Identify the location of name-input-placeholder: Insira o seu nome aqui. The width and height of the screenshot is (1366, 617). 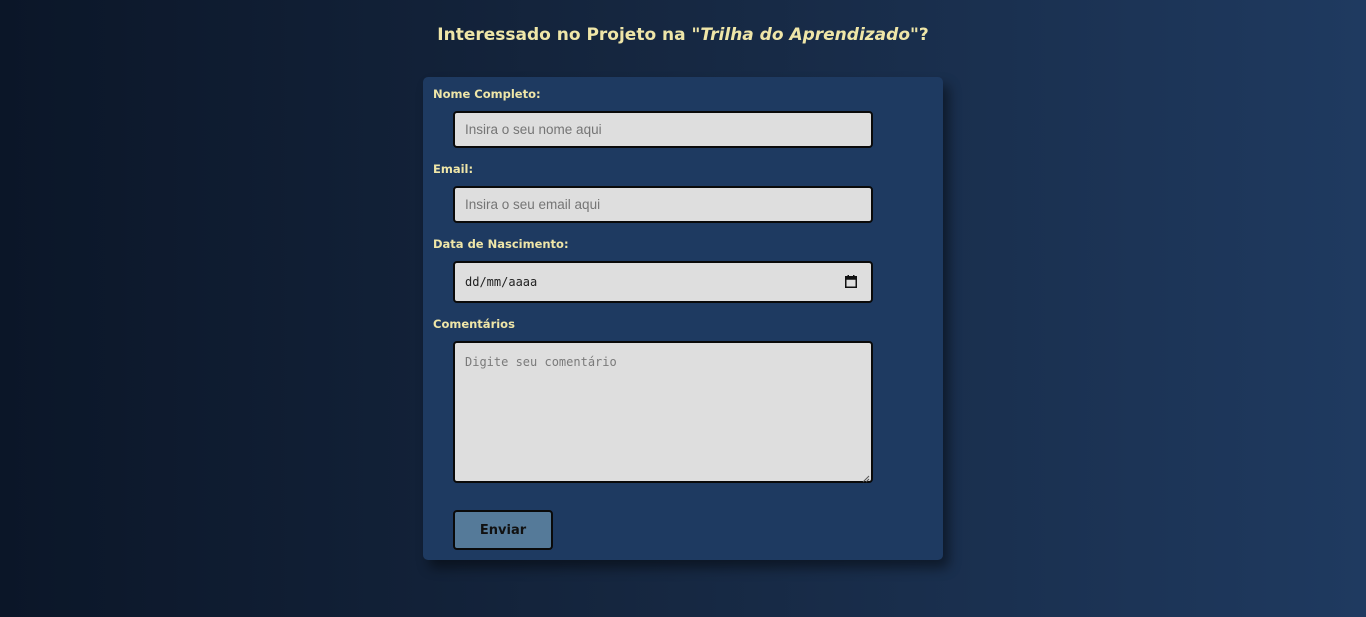
(533, 129).